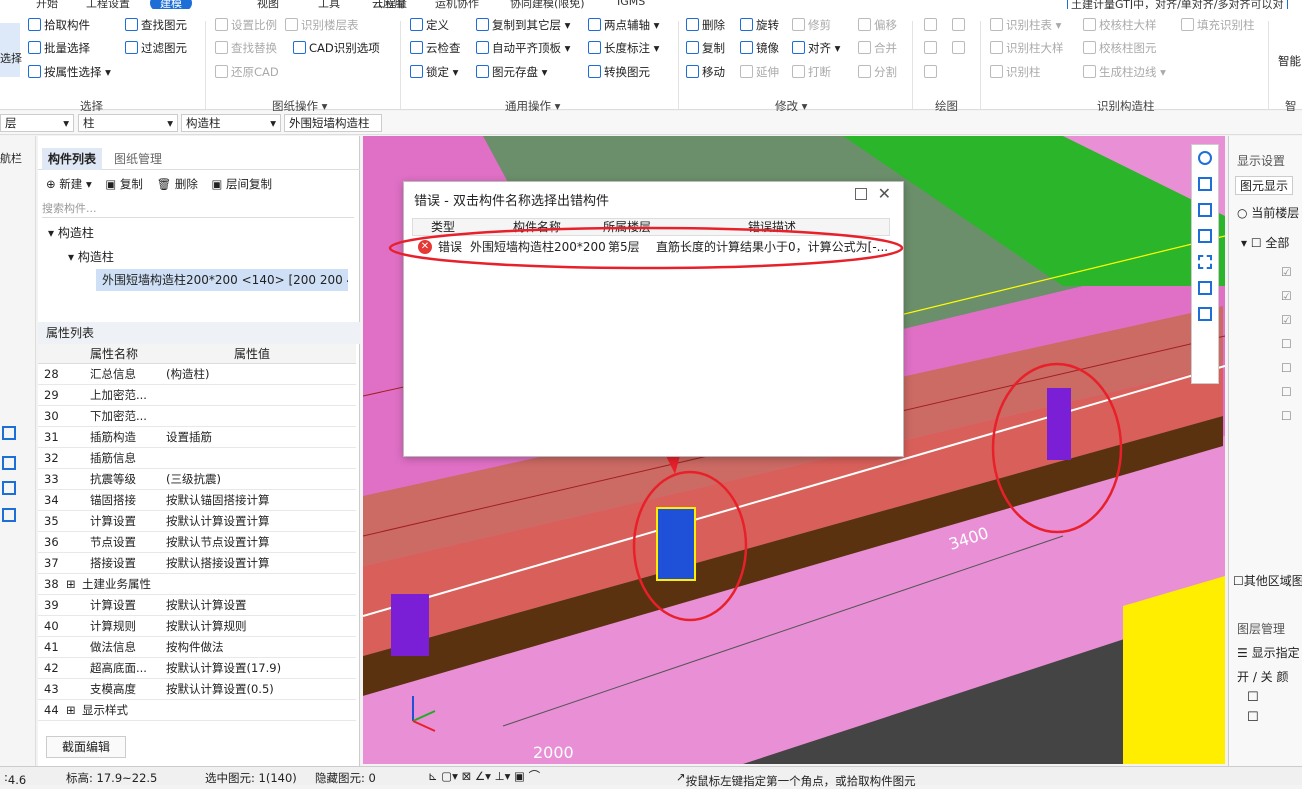 Image resolution: width=1302 pixels, height=789 pixels. I want to click on property-row: 33 抗震等级 (三级抗震), so click(197, 479).